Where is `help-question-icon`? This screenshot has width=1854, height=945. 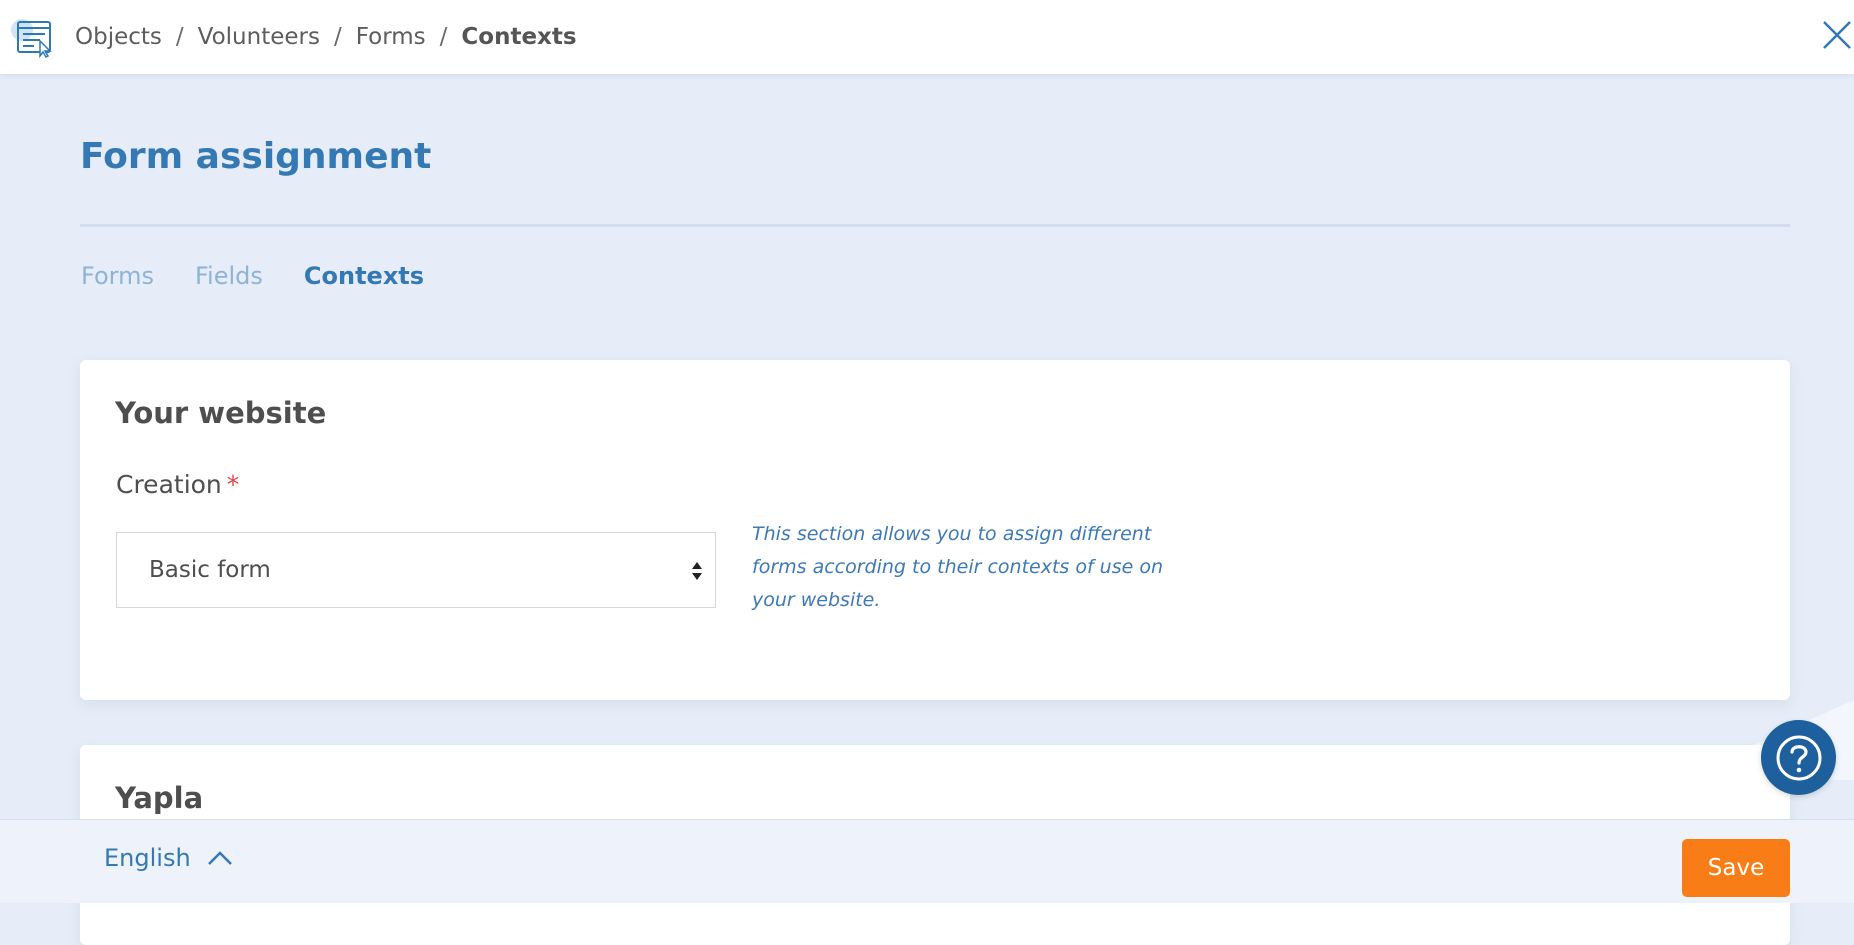
help-question-icon is located at coordinates (1798, 757).